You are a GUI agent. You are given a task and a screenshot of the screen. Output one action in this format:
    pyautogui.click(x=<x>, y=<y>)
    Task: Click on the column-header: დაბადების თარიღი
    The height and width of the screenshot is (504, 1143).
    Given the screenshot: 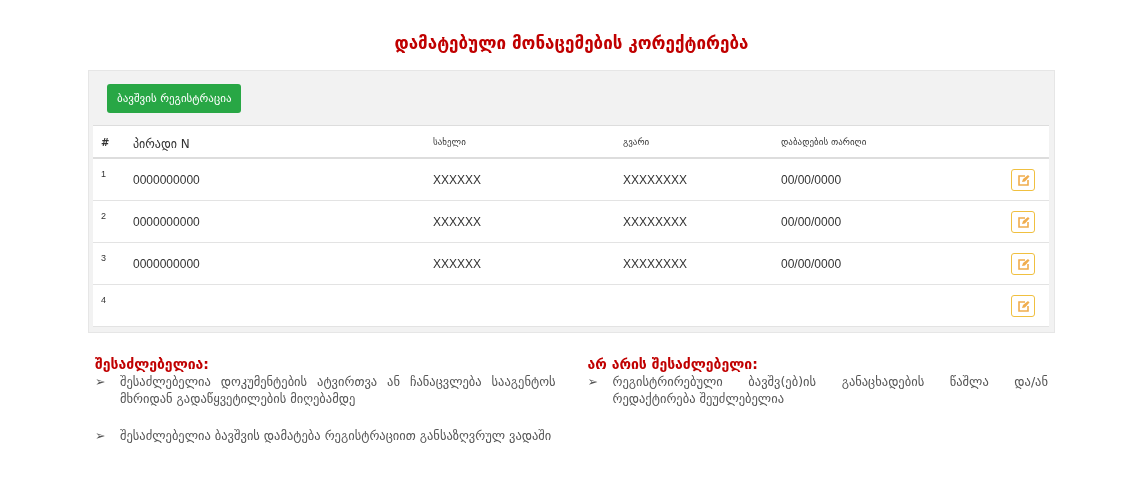 What is the action you would take?
    pyautogui.click(x=824, y=141)
    